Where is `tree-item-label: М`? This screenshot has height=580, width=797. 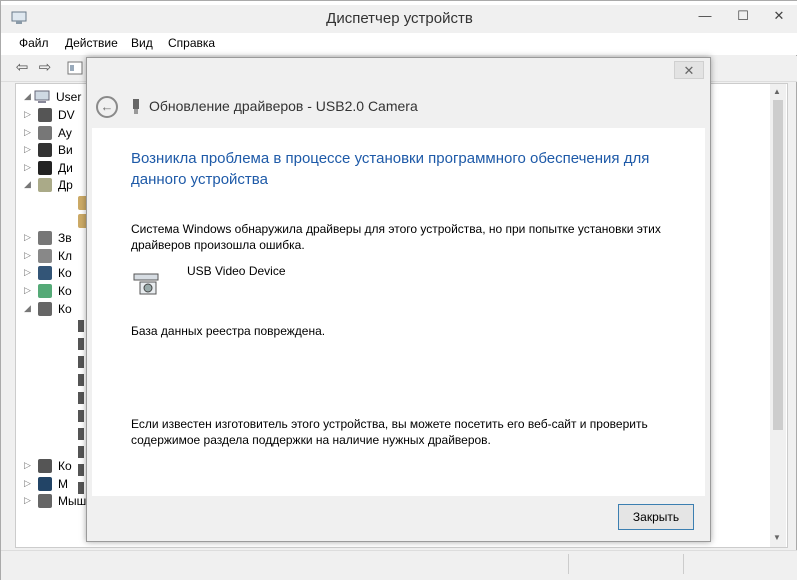 tree-item-label: М is located at coordinates (63, 484).